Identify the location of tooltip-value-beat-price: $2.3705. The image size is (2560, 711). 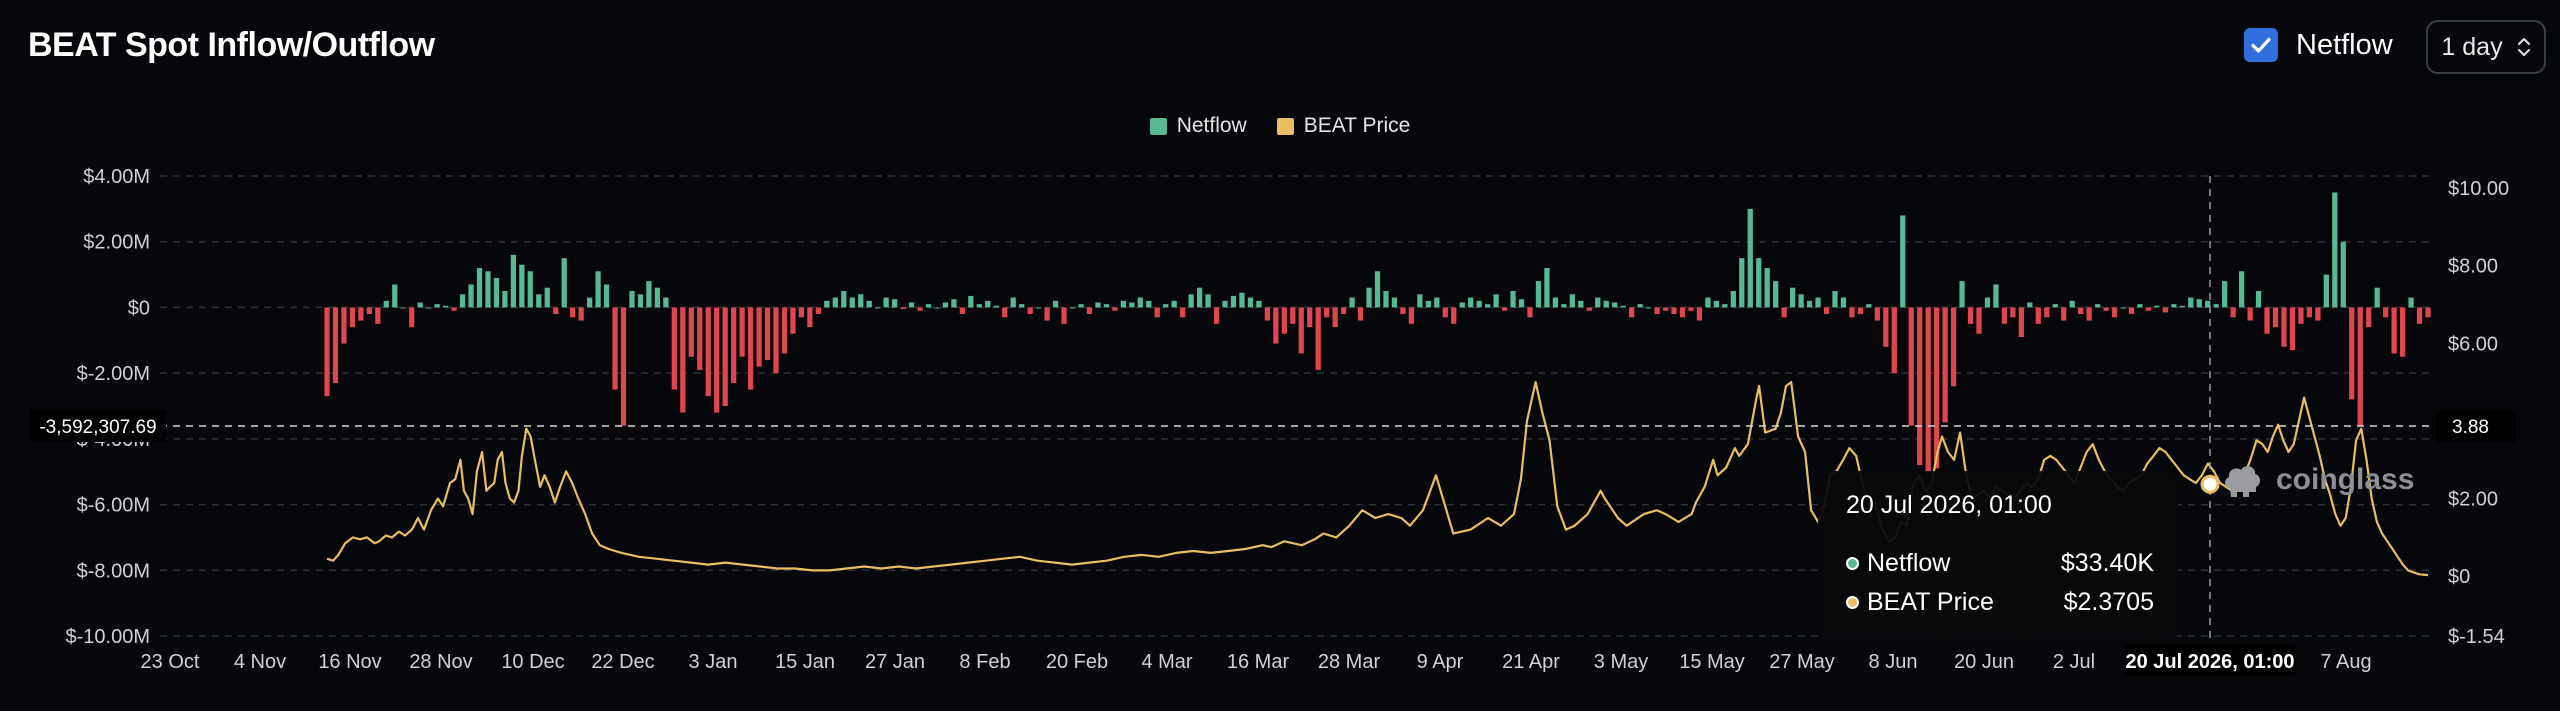
(2108, 602).